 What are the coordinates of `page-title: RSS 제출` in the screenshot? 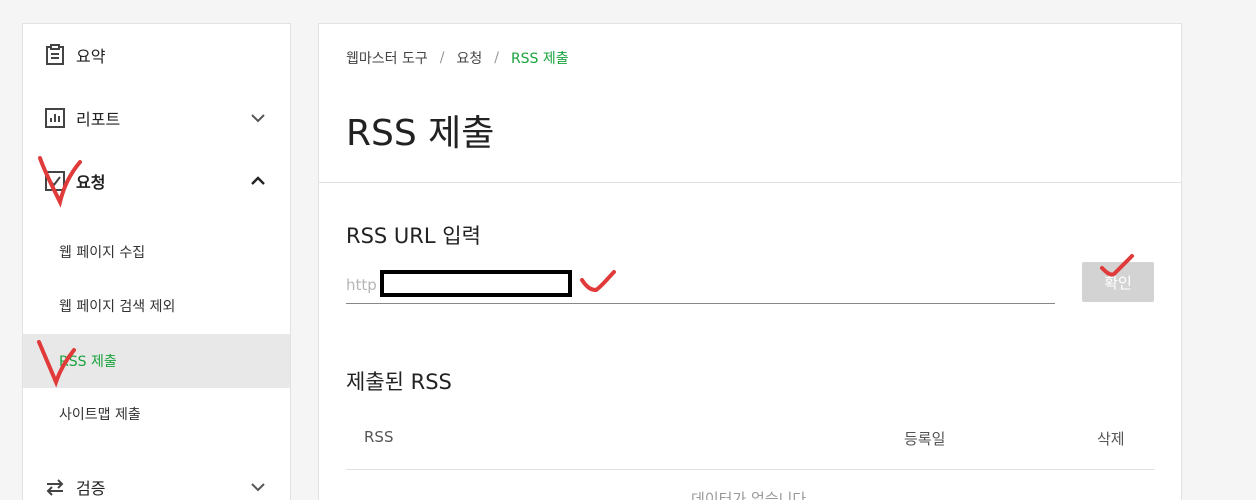 It's located at (420, 133).